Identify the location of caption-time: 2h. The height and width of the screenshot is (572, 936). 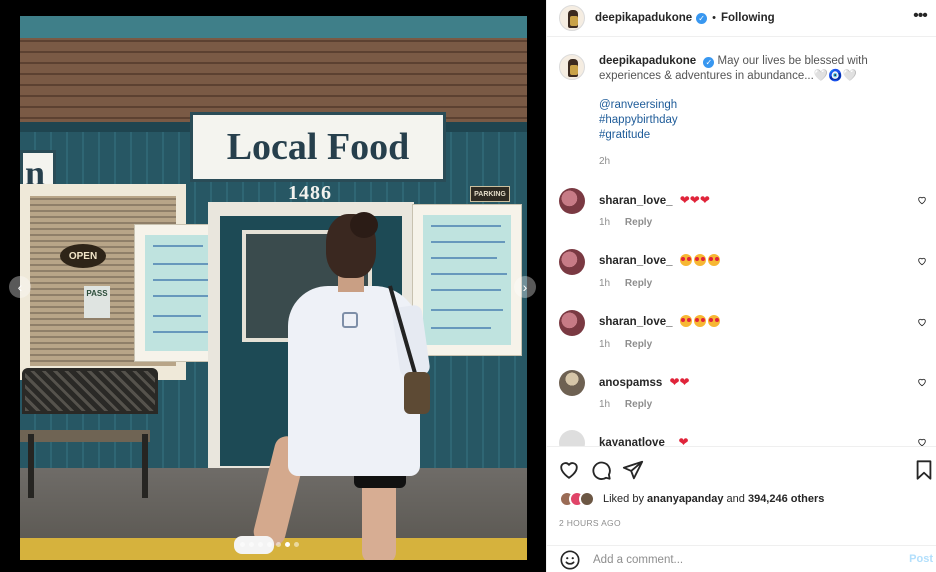
(605, 161).